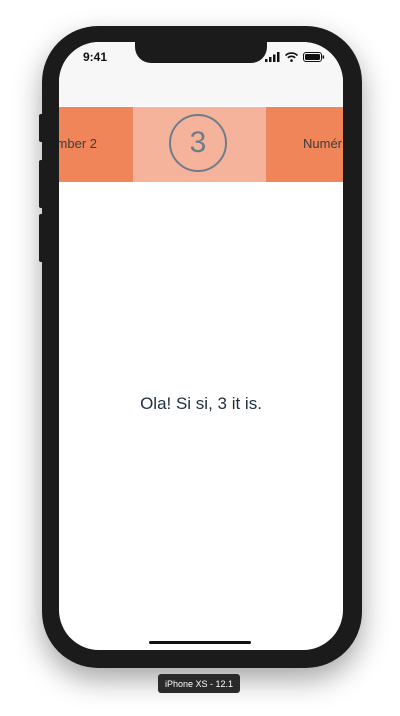  Describe the element at coordinates (323, 143) in the screenshot. I see `next-slide-label: Numér` at that location.